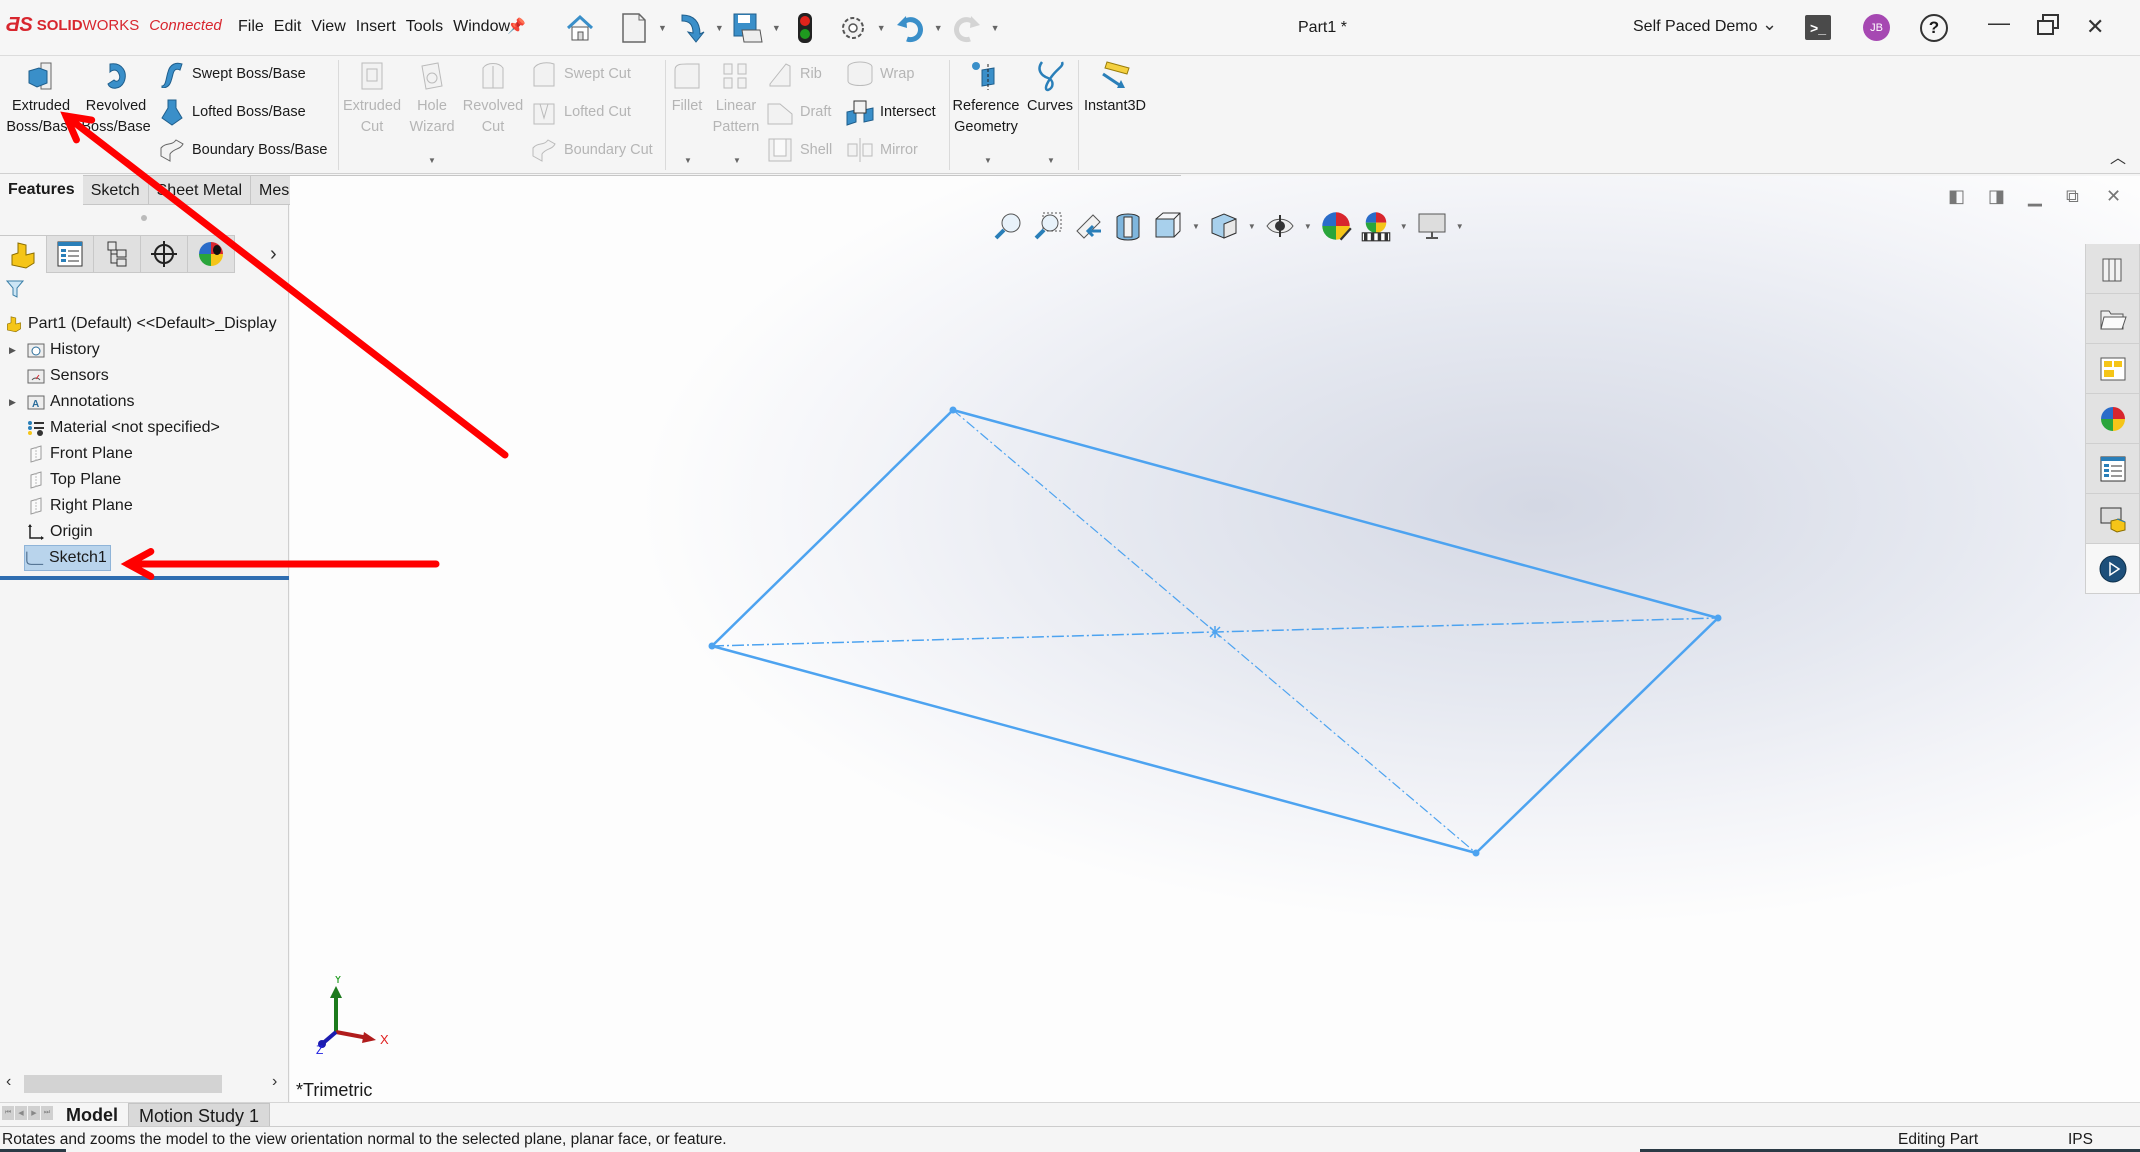 The image size is (2140, 1152). What do you see at coordinates (580, 28) in the screenshot?
I see `home-icon` at bounding box center [580, 28].